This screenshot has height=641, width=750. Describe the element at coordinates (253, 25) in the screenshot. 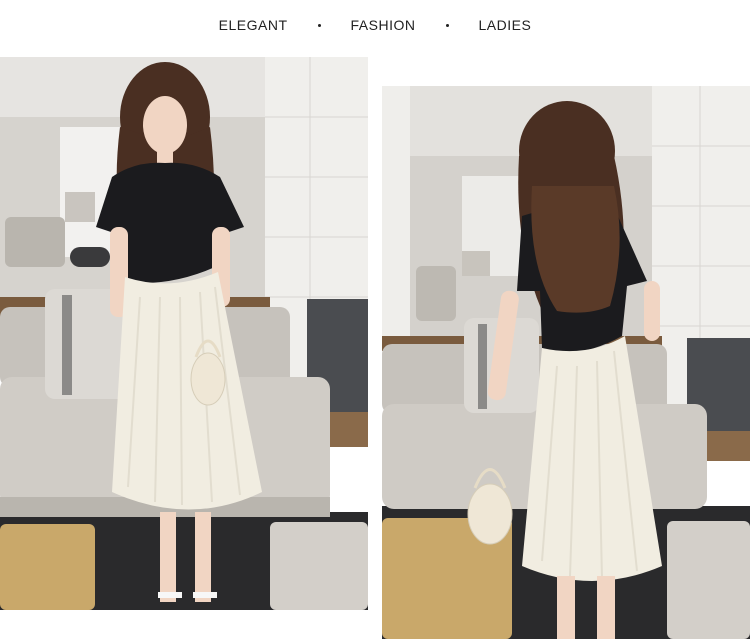

I see `tagline-word-elegant: ELEGANT` at that location.